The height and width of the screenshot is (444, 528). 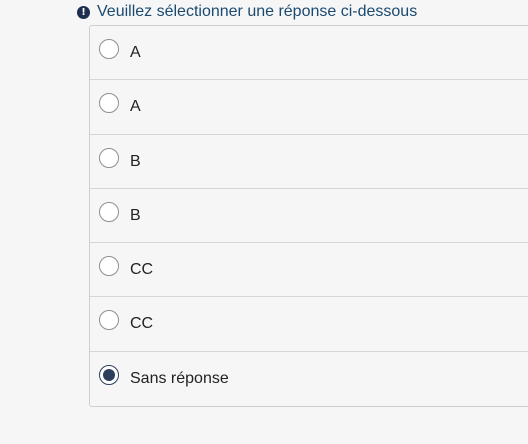 I want to click on answer-label: Sans réponse, so click(x=179, y=379).